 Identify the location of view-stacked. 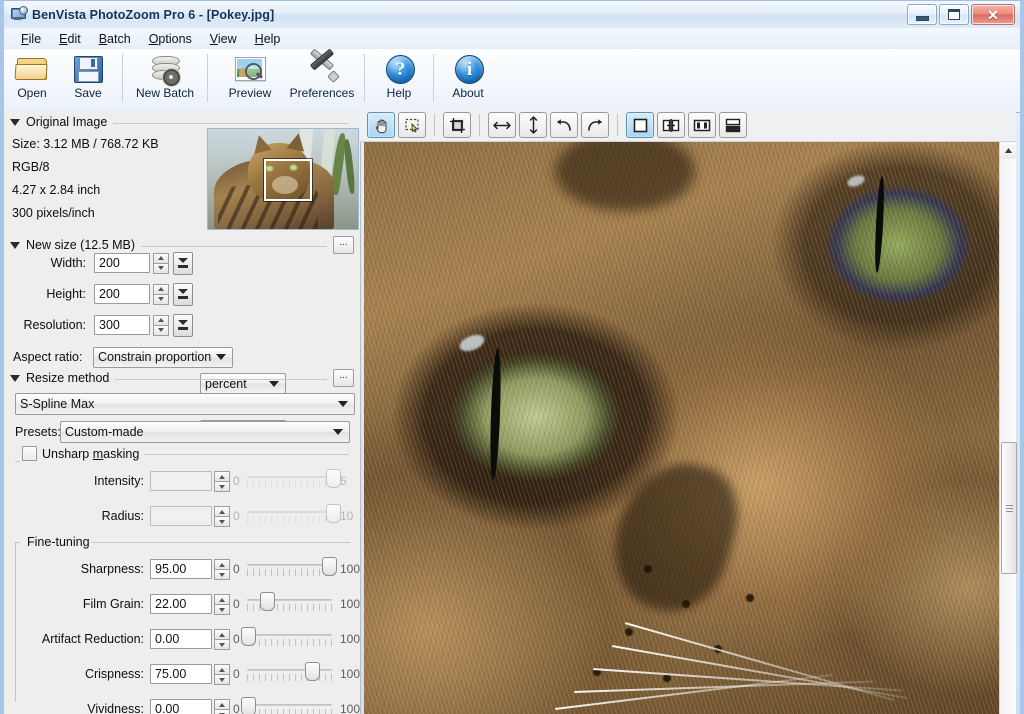
(733, 125).